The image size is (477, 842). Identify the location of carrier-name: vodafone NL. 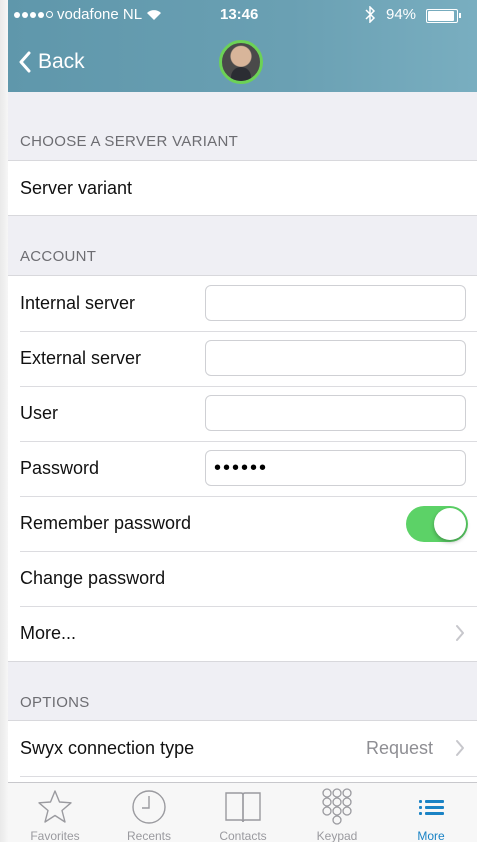
(100, 14).